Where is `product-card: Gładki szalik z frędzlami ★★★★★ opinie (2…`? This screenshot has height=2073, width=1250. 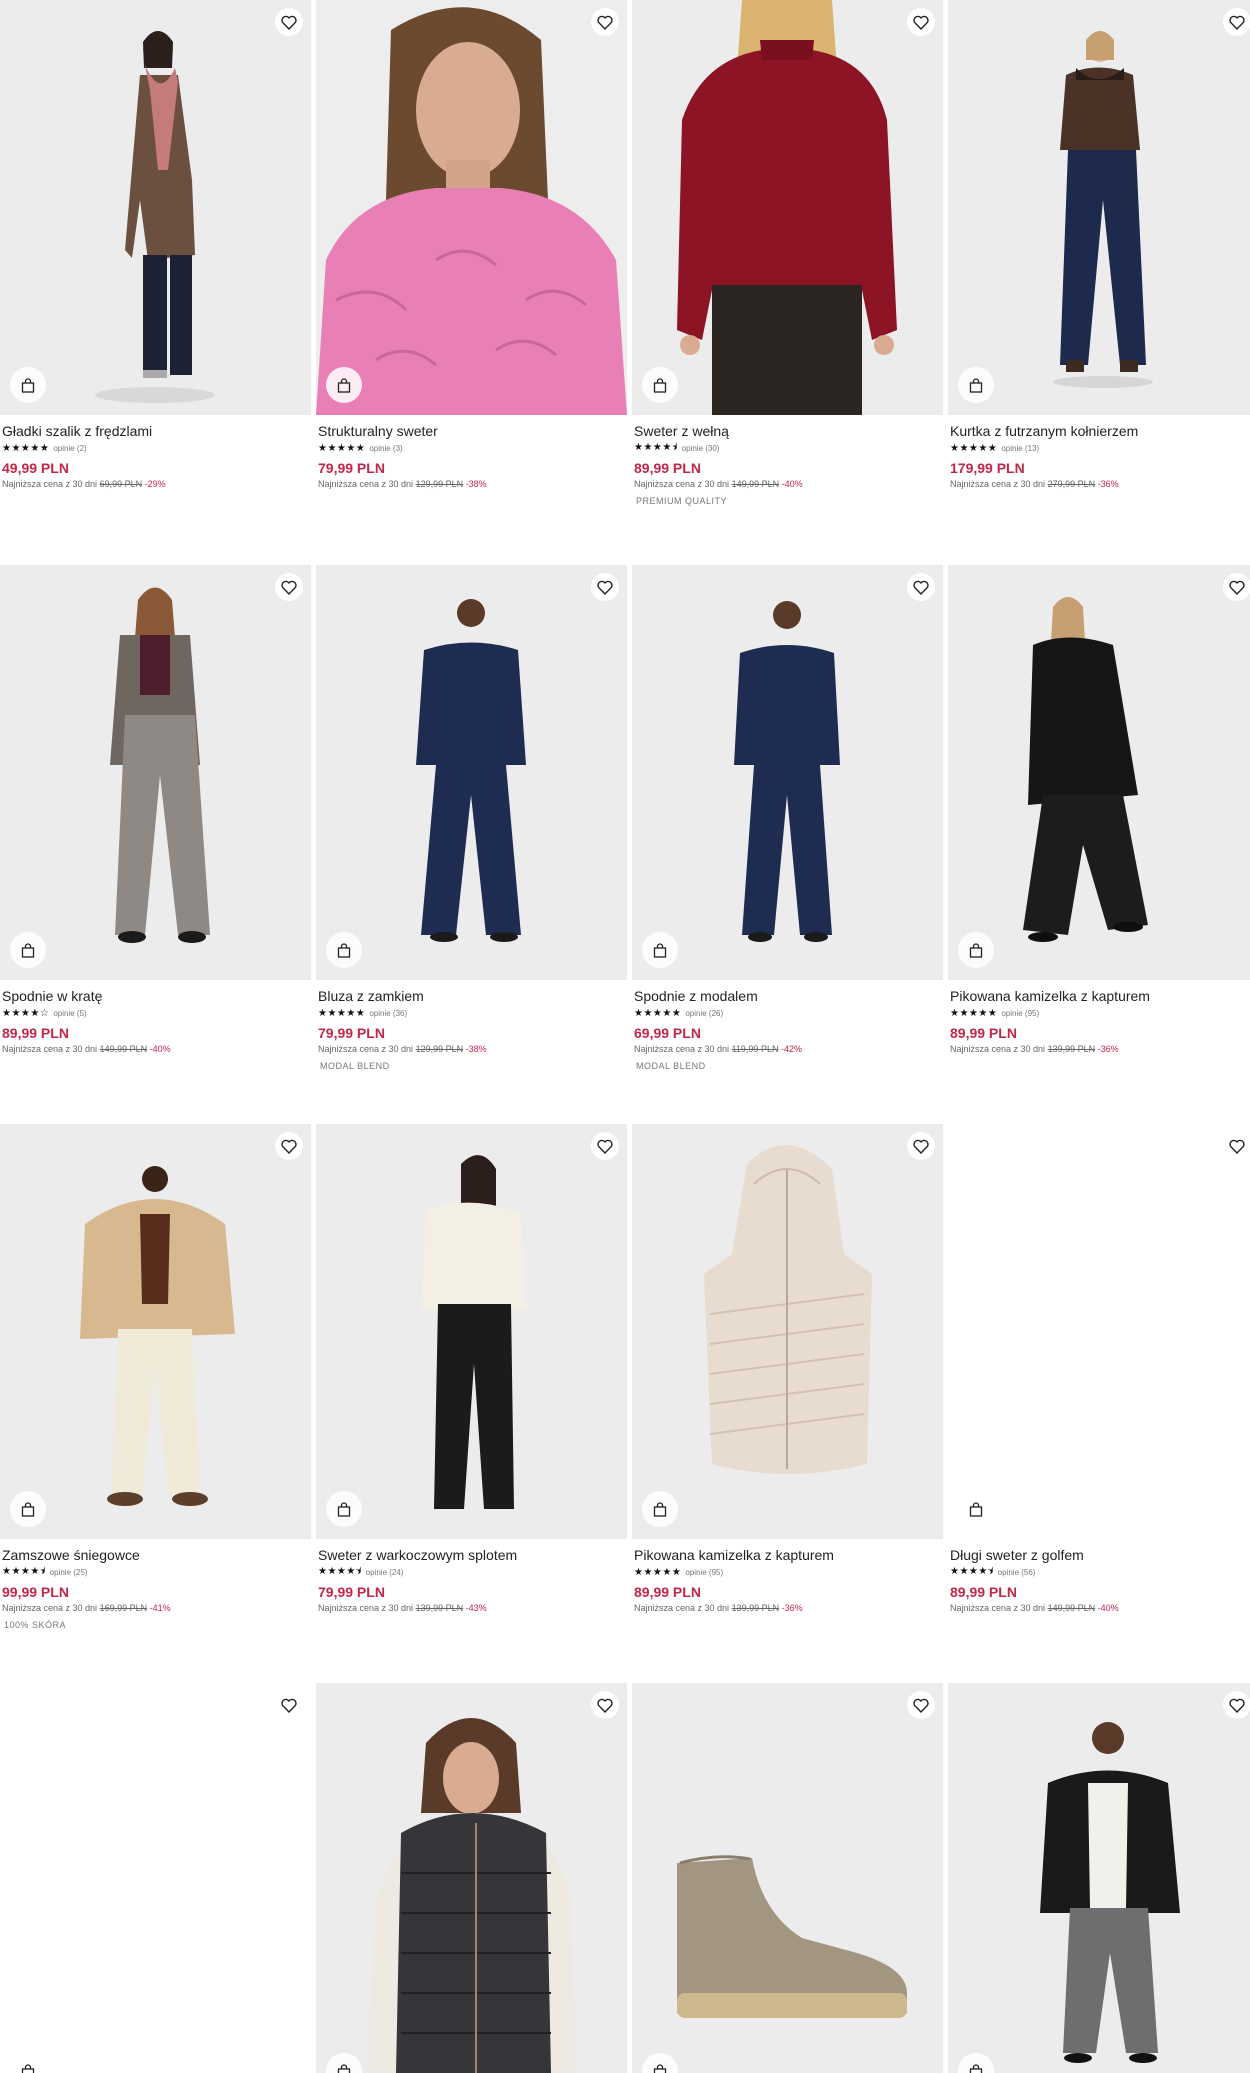 product-card: Gładki szalik z frędzlami ★★★★★ opinie (2… is located at coordinates (155, 245).